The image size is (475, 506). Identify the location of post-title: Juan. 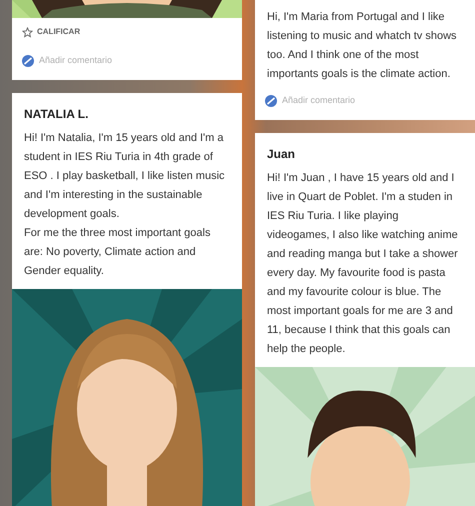
(281, 154).